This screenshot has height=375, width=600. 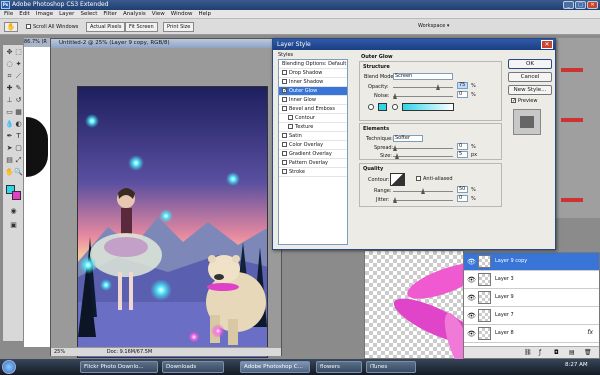 What do you see at coordinates (572, 352) in the screenshot?
I see `new-layer-icon: ▤` at bounding box center [572, 352].